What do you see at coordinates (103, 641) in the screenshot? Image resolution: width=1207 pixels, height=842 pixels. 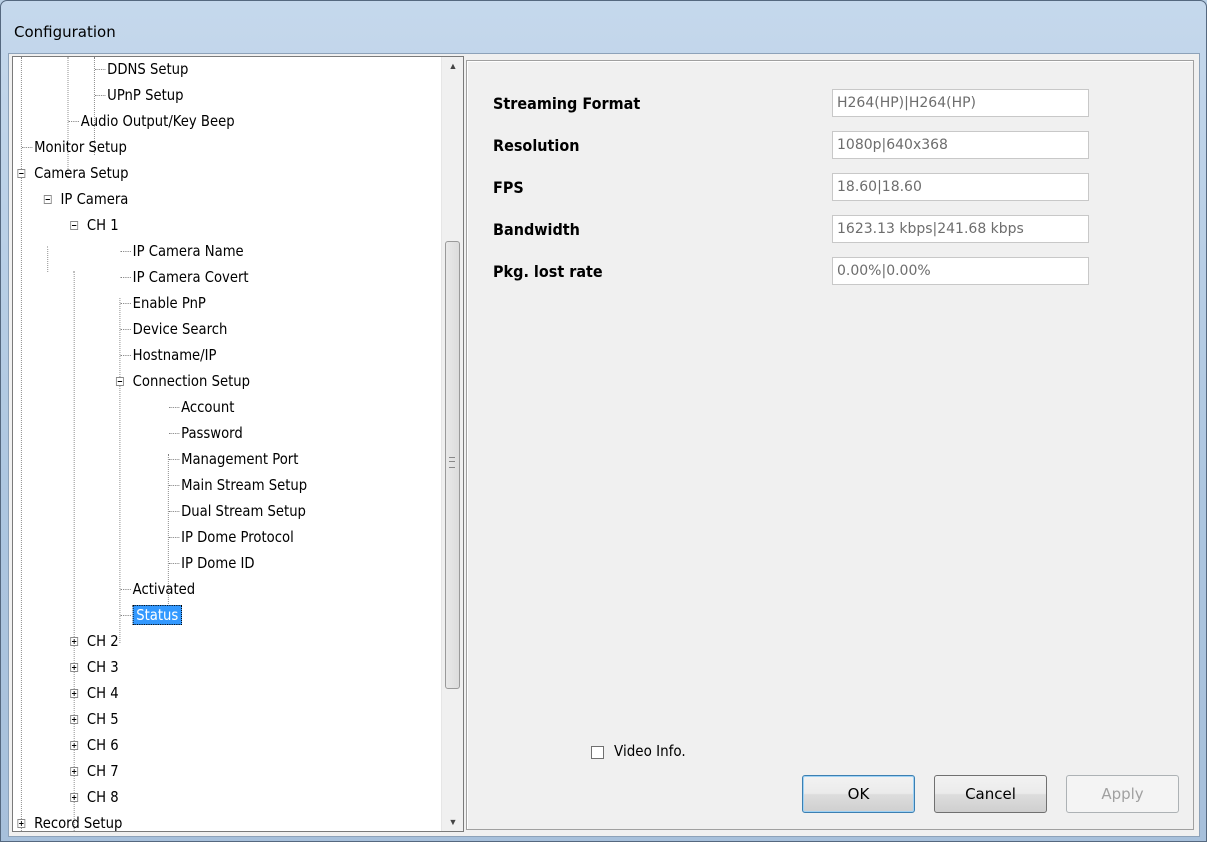 I see `tree-item-ch2: CH 2` at bounding box center [103, 641].